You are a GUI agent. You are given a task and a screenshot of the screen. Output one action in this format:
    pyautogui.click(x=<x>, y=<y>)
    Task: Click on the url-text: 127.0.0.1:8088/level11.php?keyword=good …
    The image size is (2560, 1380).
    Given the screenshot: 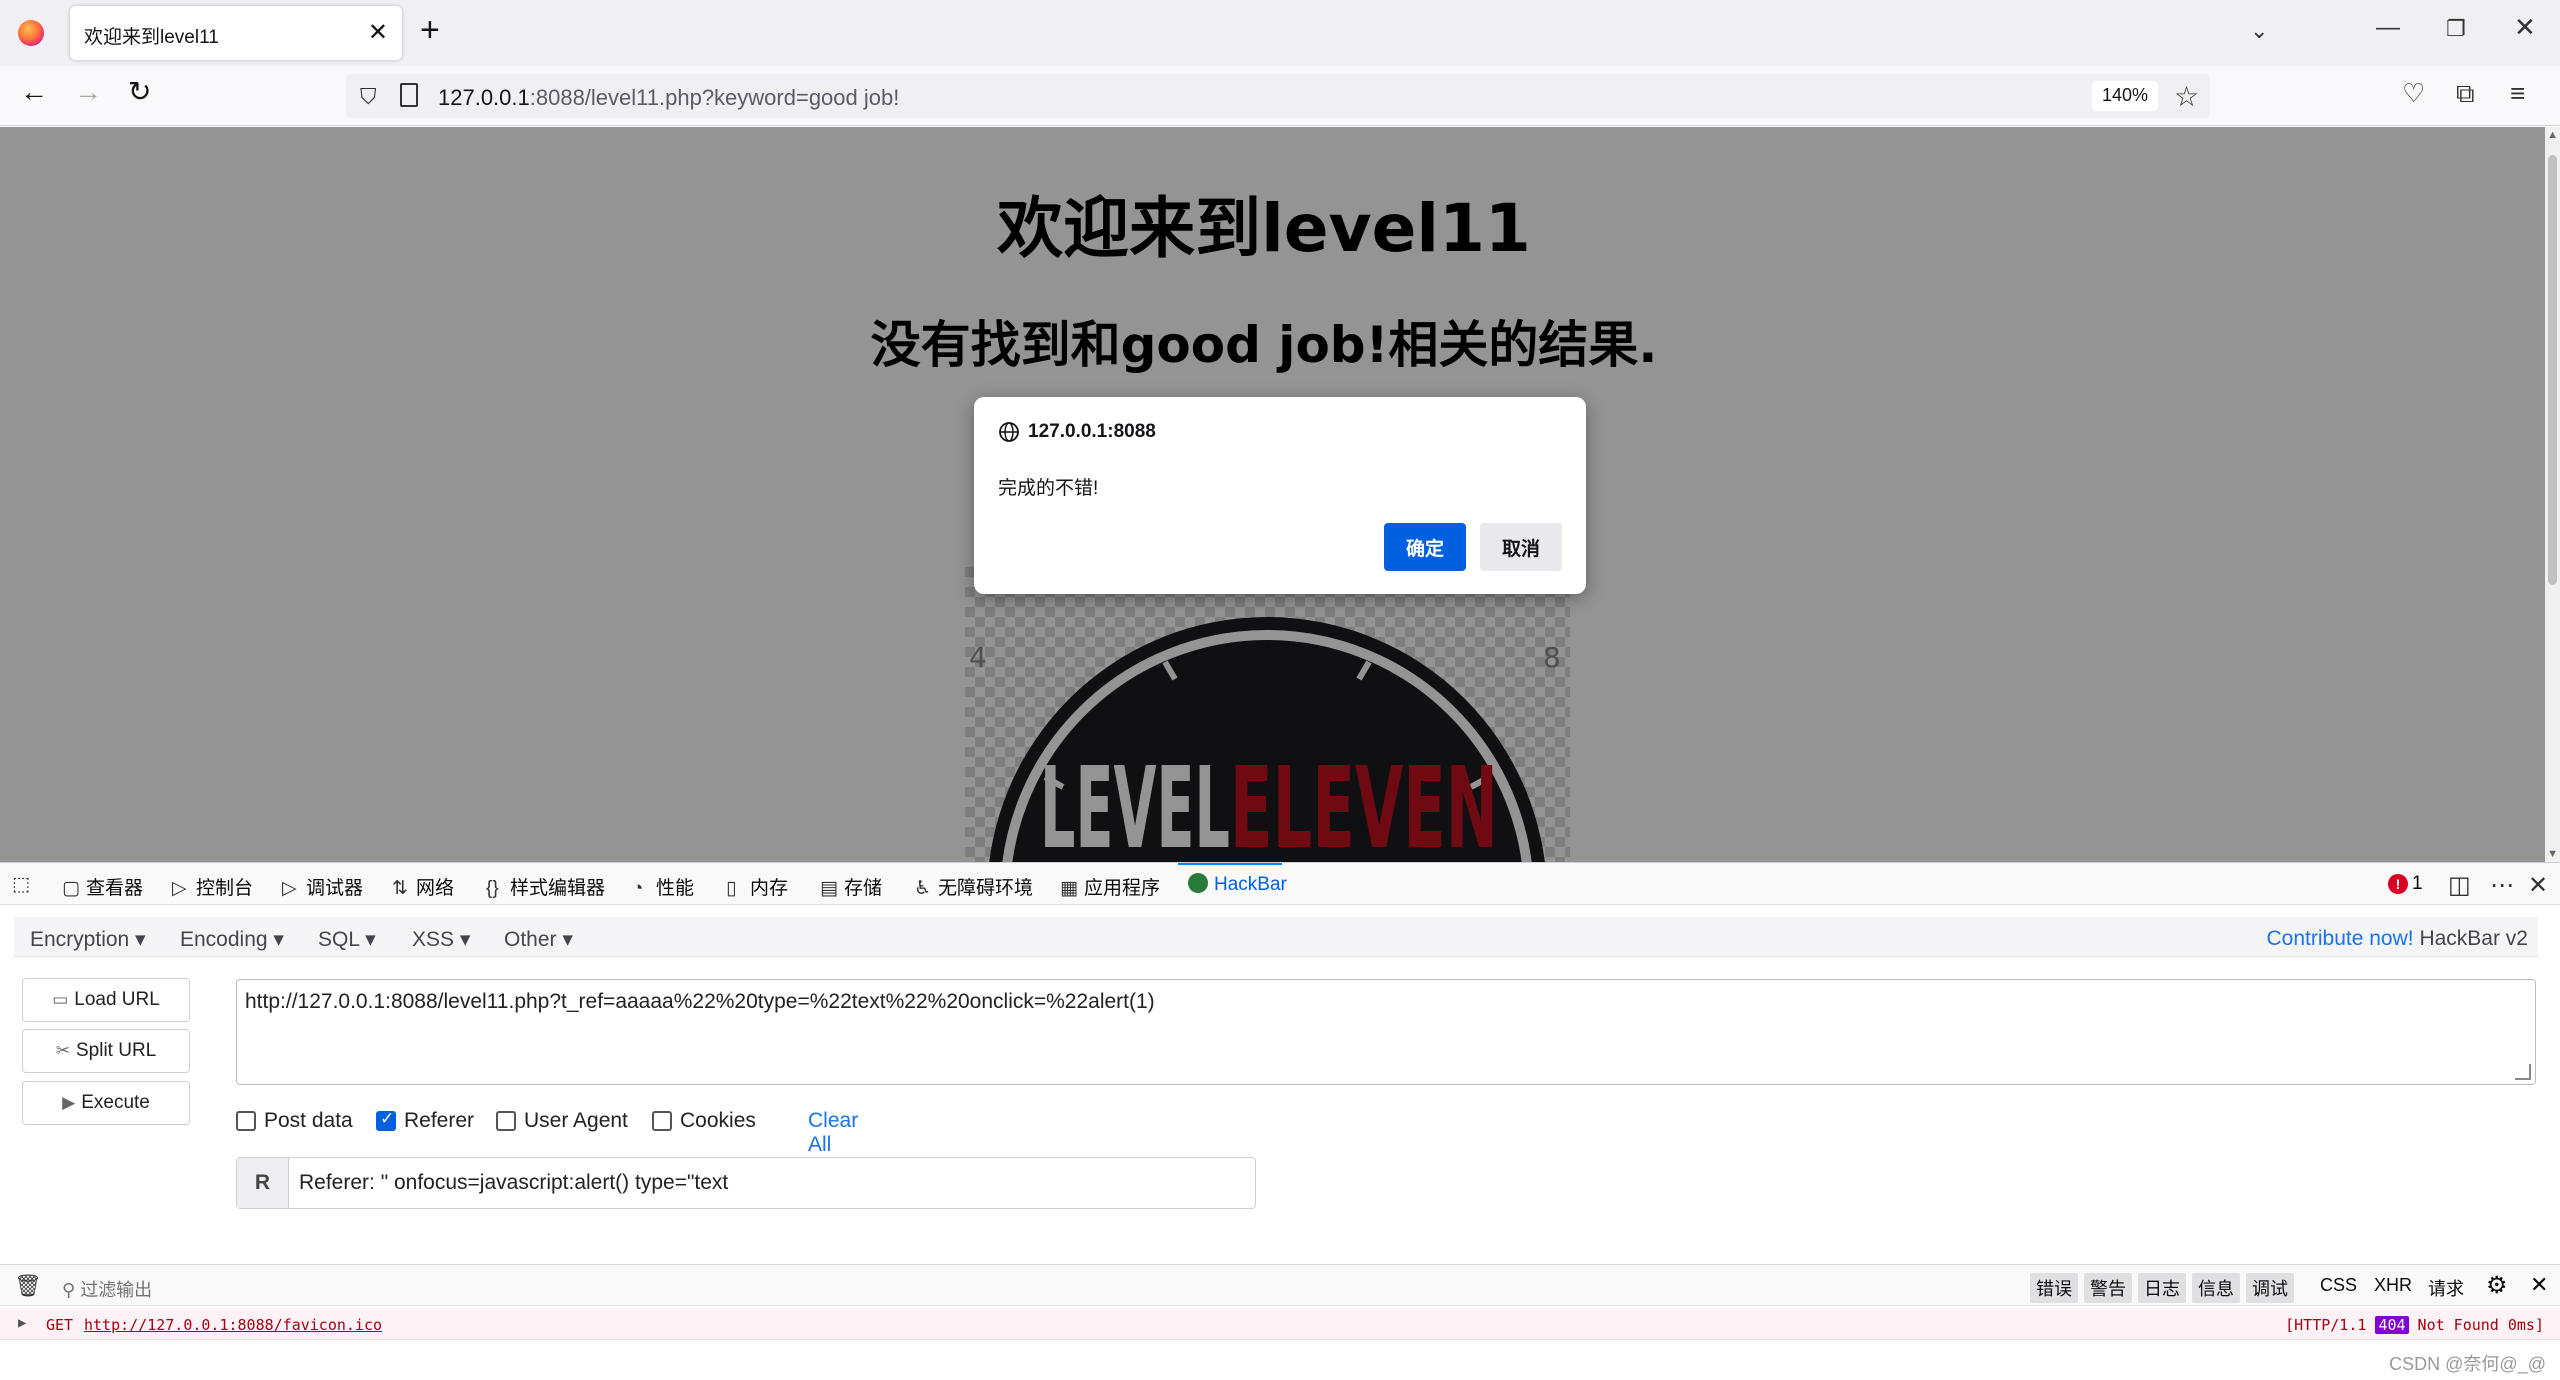 What is the action you would take?
    pyautogui.click(x=668, y=98)
    